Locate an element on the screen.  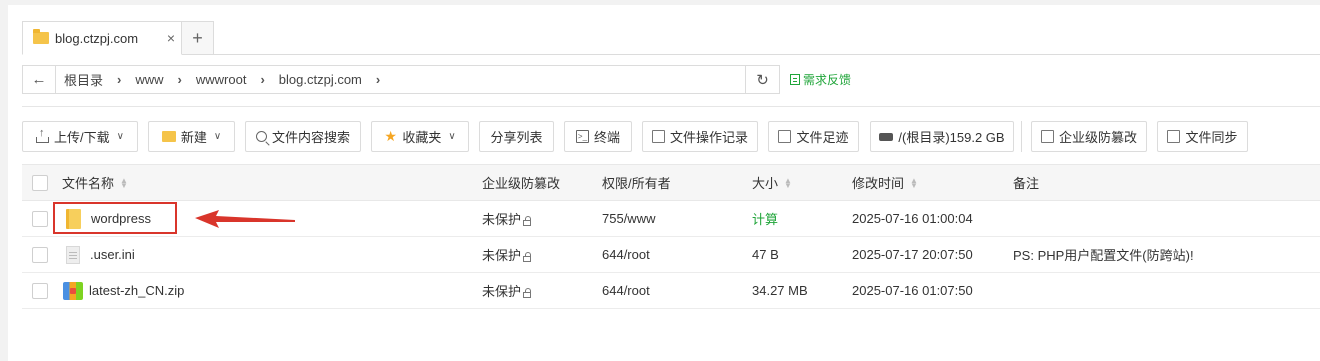
new-folder-icon is located at coordinates (168, 136).